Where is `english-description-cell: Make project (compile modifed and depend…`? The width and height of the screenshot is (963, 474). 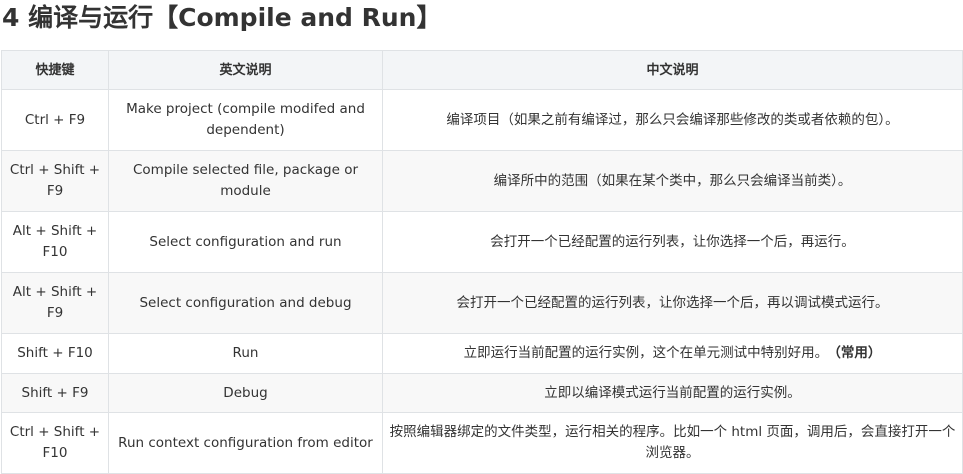 english-description-cell: Make project (compile modifed and depend… is located at coordinates (245, 120).